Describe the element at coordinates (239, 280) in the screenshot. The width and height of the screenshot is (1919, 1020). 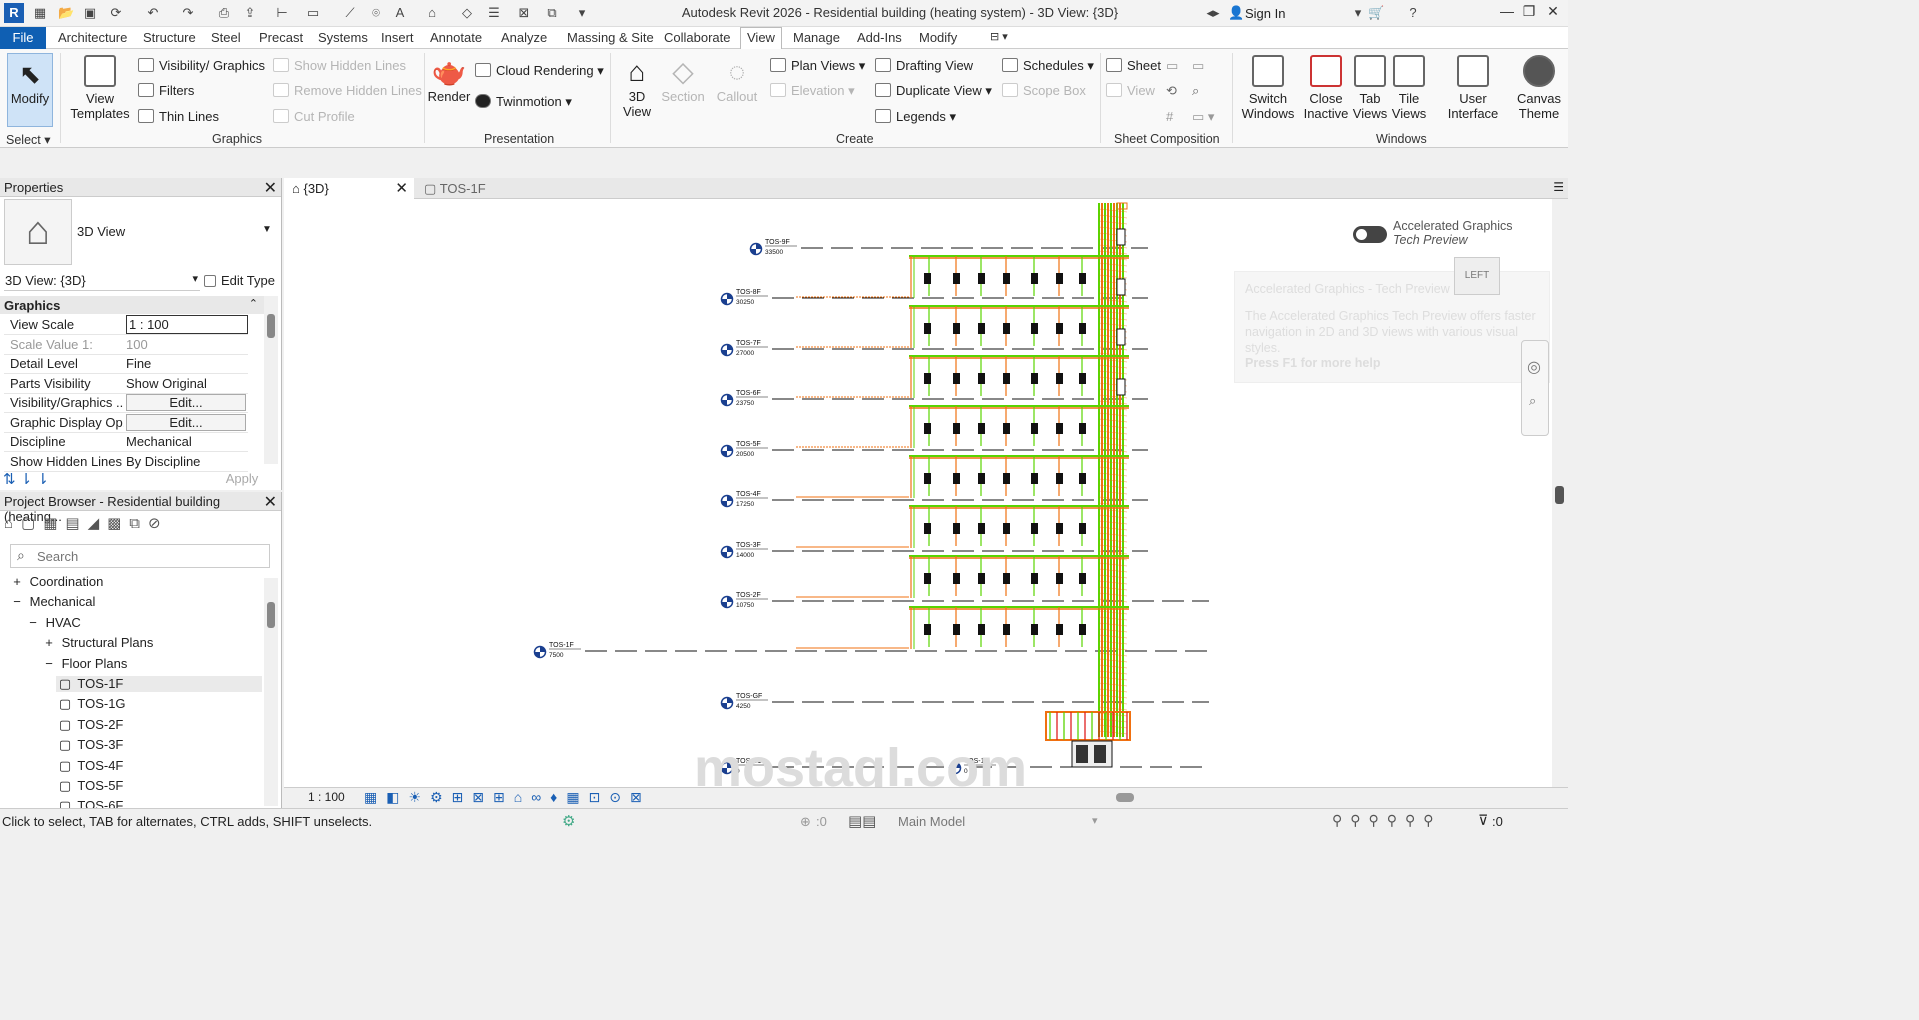
I see `edit-type-button: Edit Type` at that location.